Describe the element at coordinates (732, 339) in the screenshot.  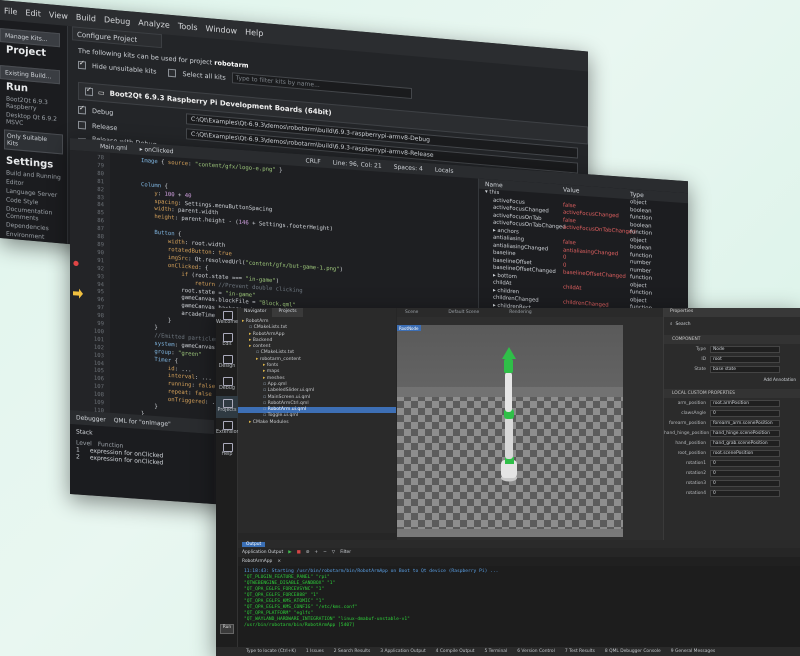
I see `component-section: COMPONENT` at that location.